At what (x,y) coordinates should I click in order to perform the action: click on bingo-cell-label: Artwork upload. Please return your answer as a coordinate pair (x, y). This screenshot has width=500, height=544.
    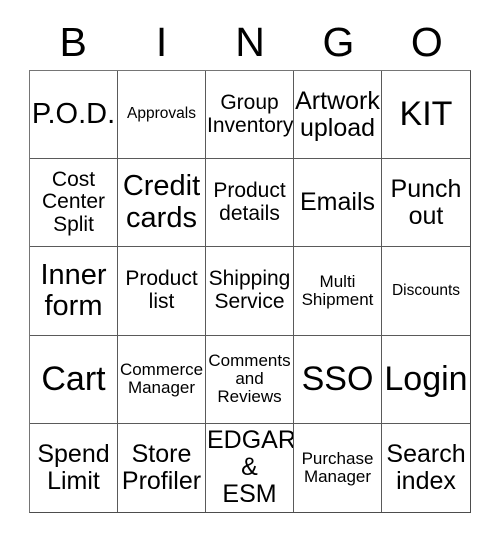
    Looking at the image, I should click on (337, 114).